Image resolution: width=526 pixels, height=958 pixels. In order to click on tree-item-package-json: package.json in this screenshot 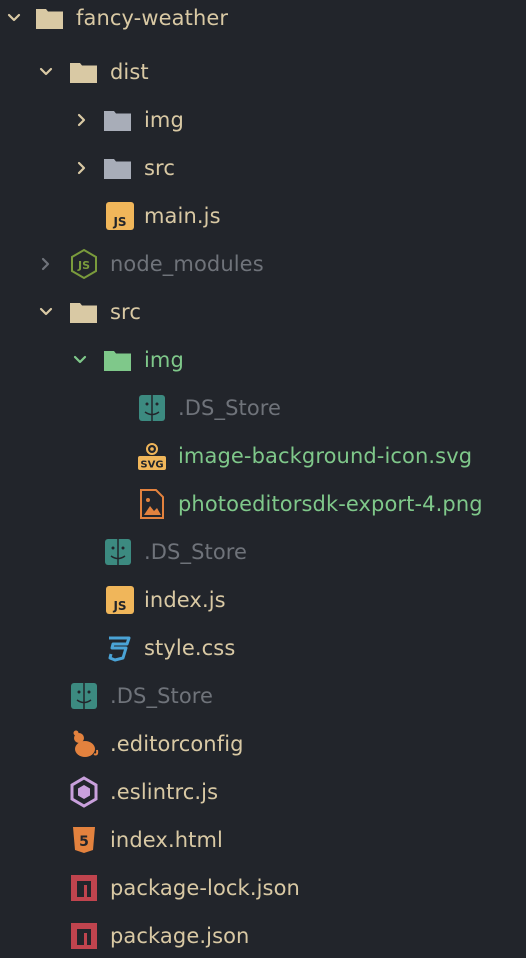, I will do `click(263, 935)`.